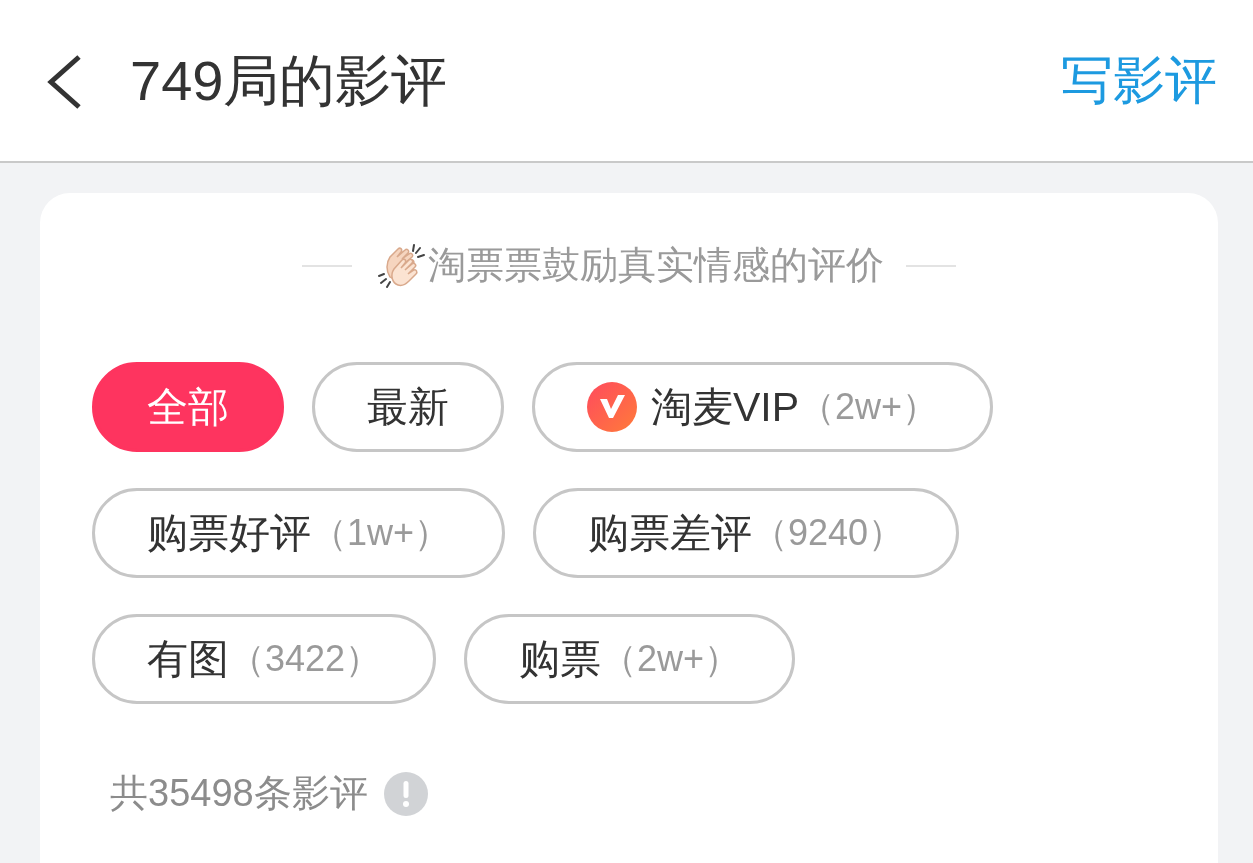  What do you see at coordinates (612, 407) in the screenshot?
I see `v-logo-icon` at bounding box center [612, 407].